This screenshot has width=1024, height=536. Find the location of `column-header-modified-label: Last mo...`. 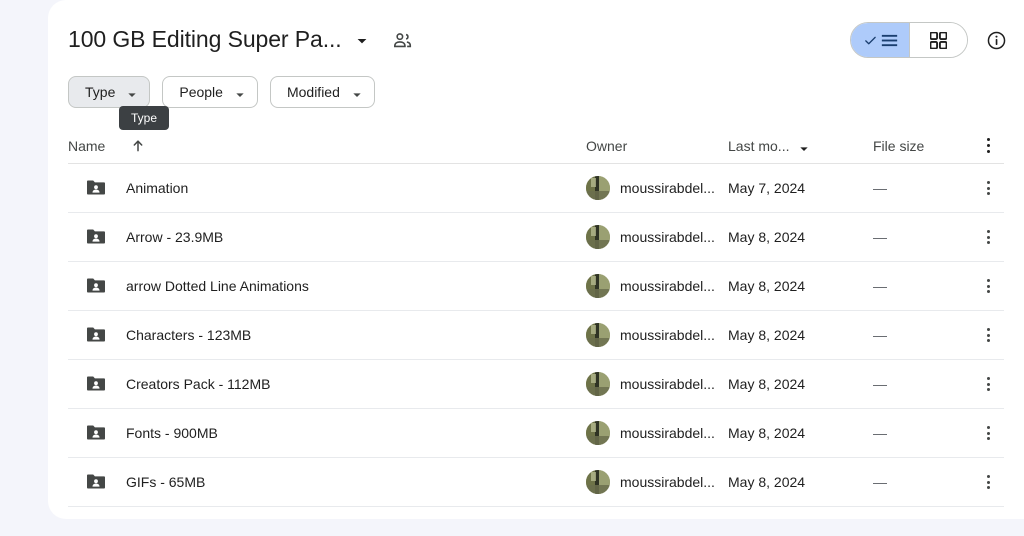

column-header-modified-label: Last mo... is located at coordinates (759, 145).